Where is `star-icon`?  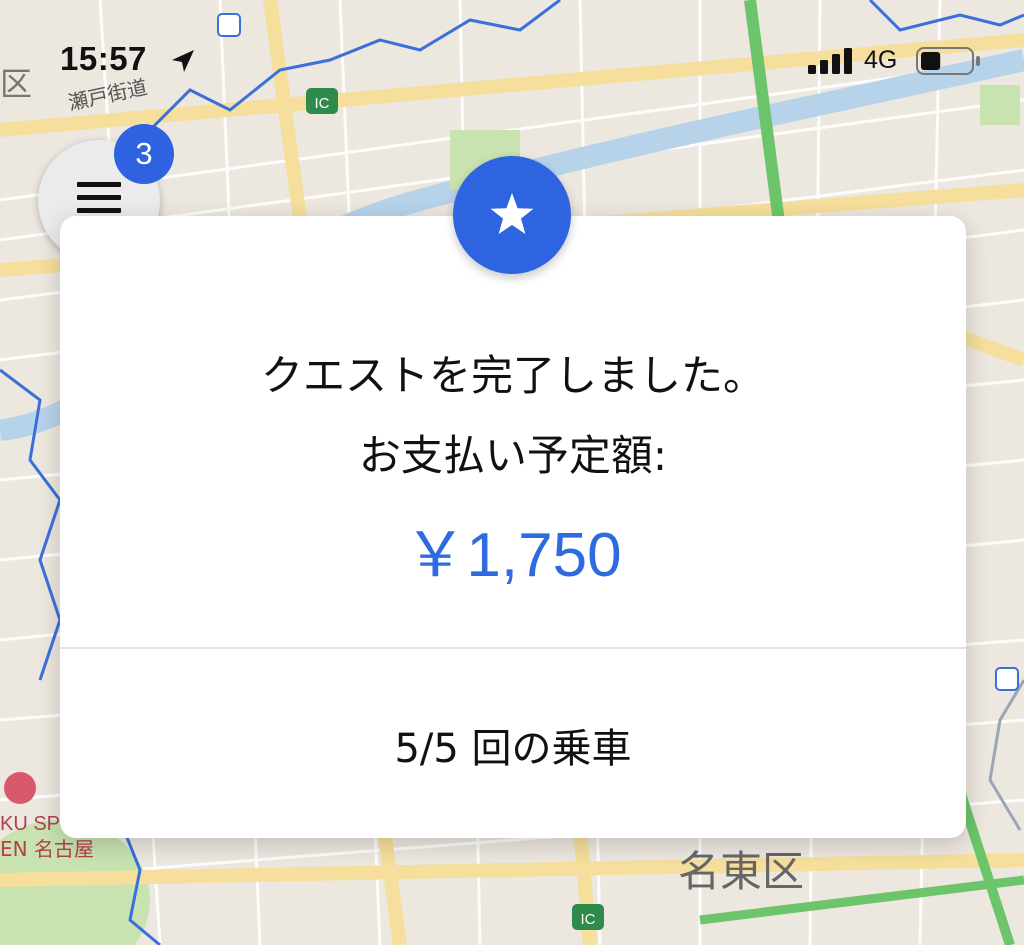
star-icon is located at coordinates (512, 213).